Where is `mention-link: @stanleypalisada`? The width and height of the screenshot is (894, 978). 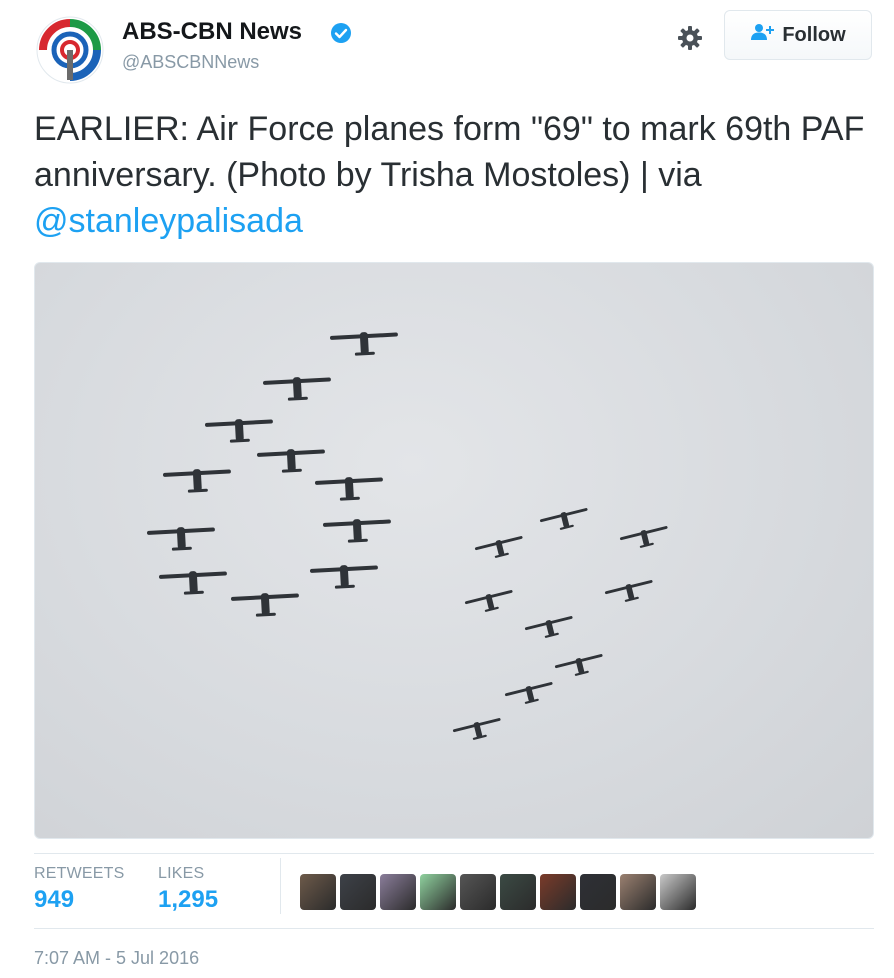 mention-link: @stanleypalisada is located at coordinates (168, 221).